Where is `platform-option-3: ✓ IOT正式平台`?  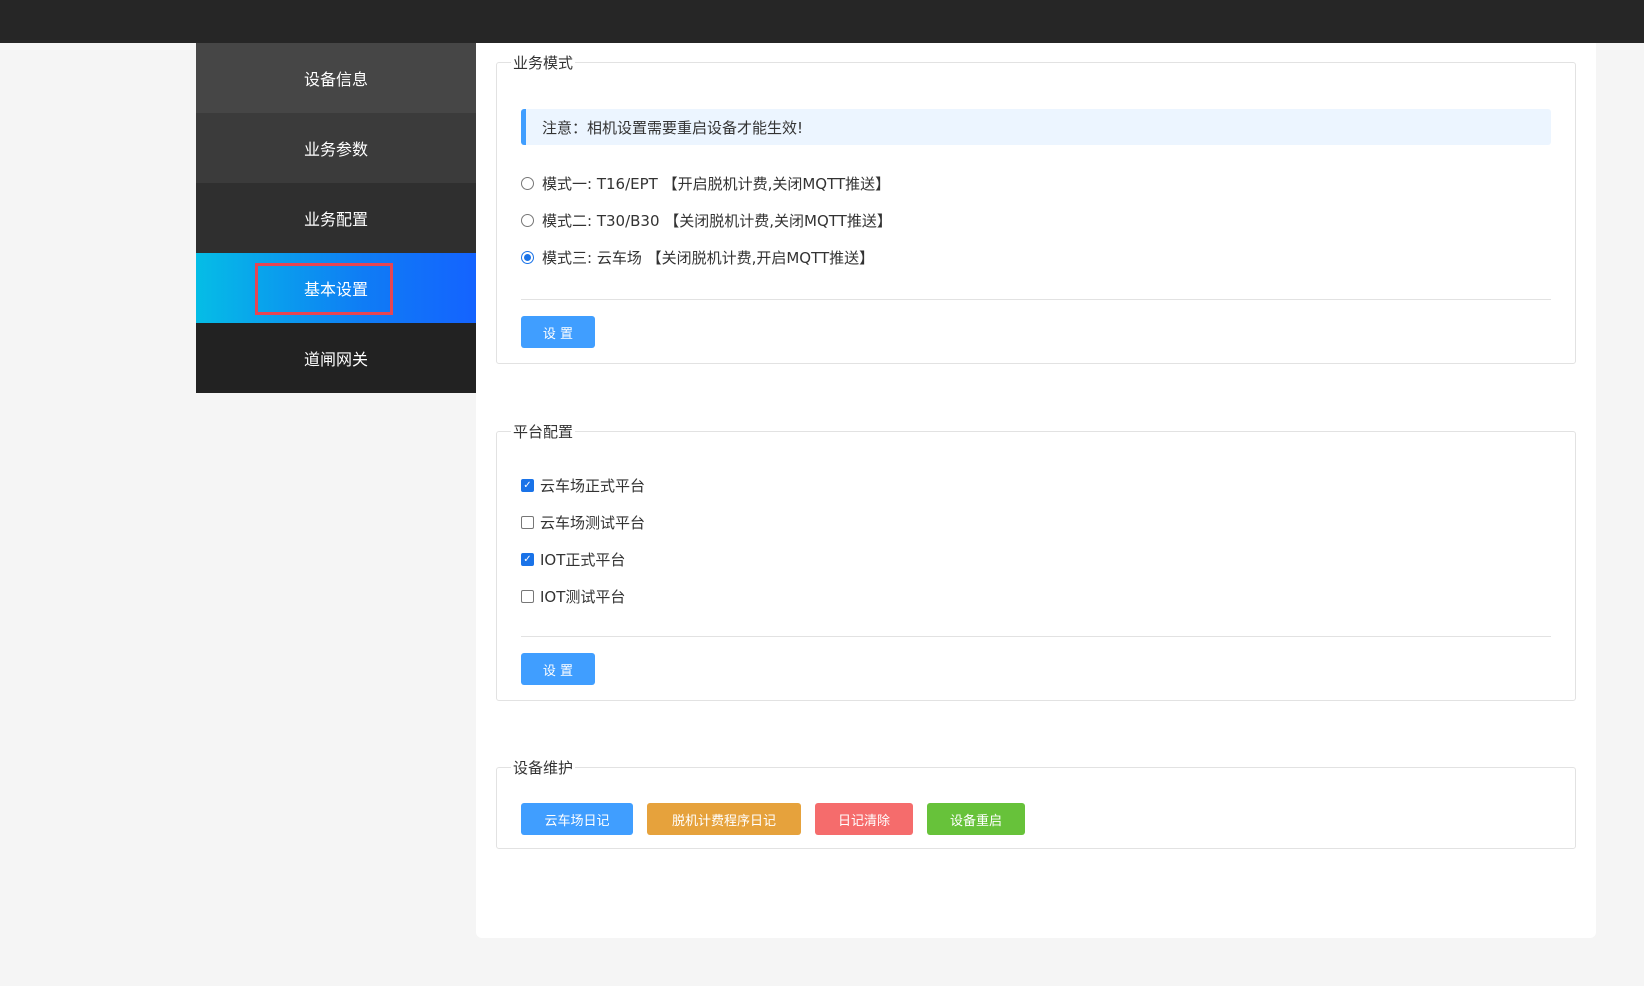 platform-option-3: ✓ IOT正式平台 is located at coordinates (573, 559).